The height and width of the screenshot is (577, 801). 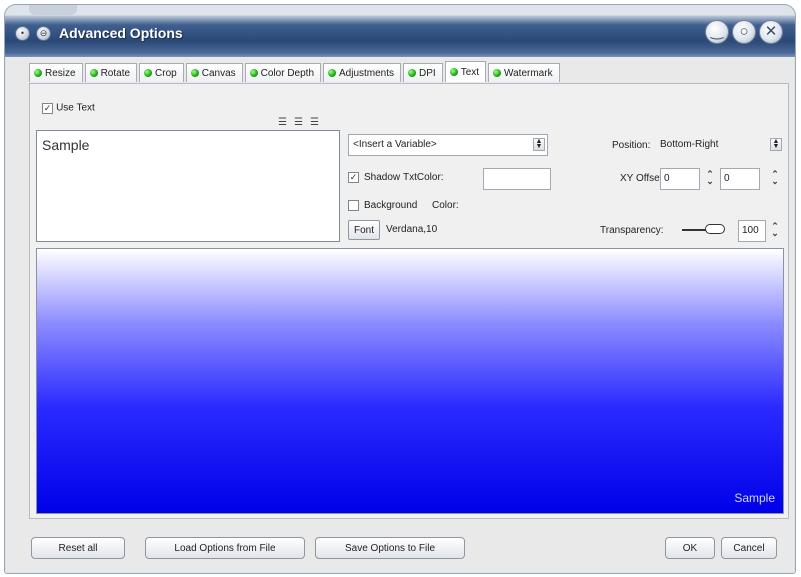 What do you see at coordinates (218, 73) in the screenshot?
I see `tab-label: Canvas` at bounding box center [218, 73].